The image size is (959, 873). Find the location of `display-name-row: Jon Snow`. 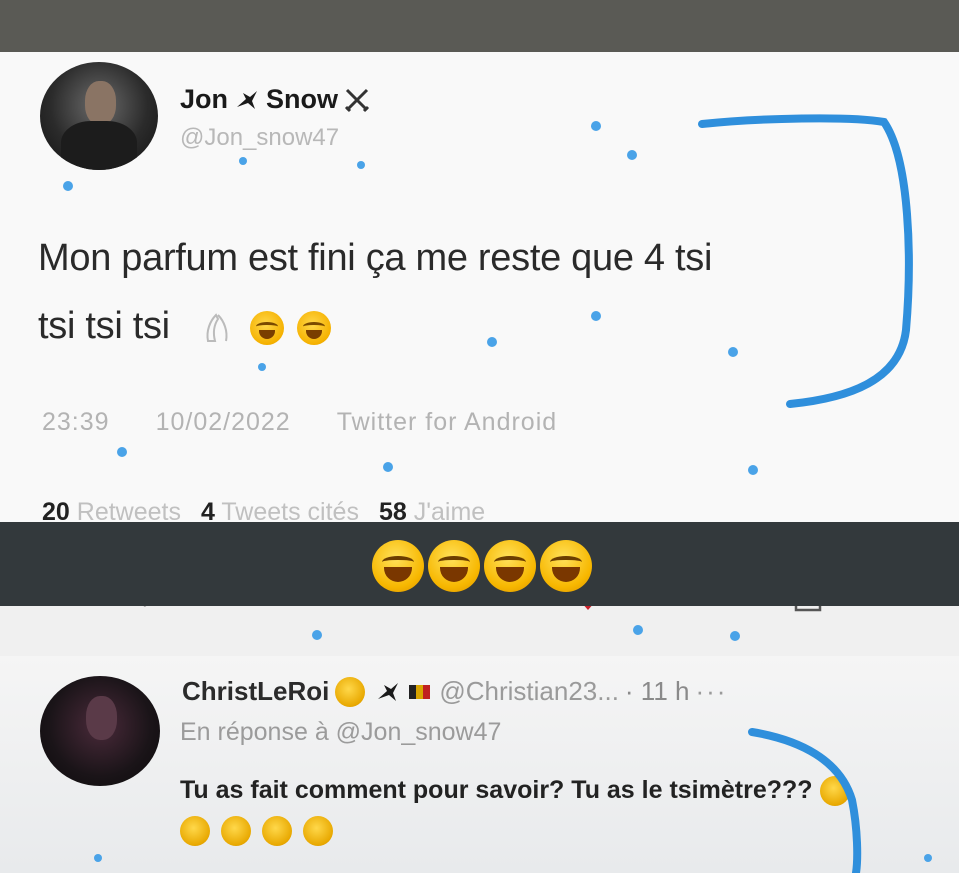

display-name-row: Jon Snow is located at coordinates (275, 99).